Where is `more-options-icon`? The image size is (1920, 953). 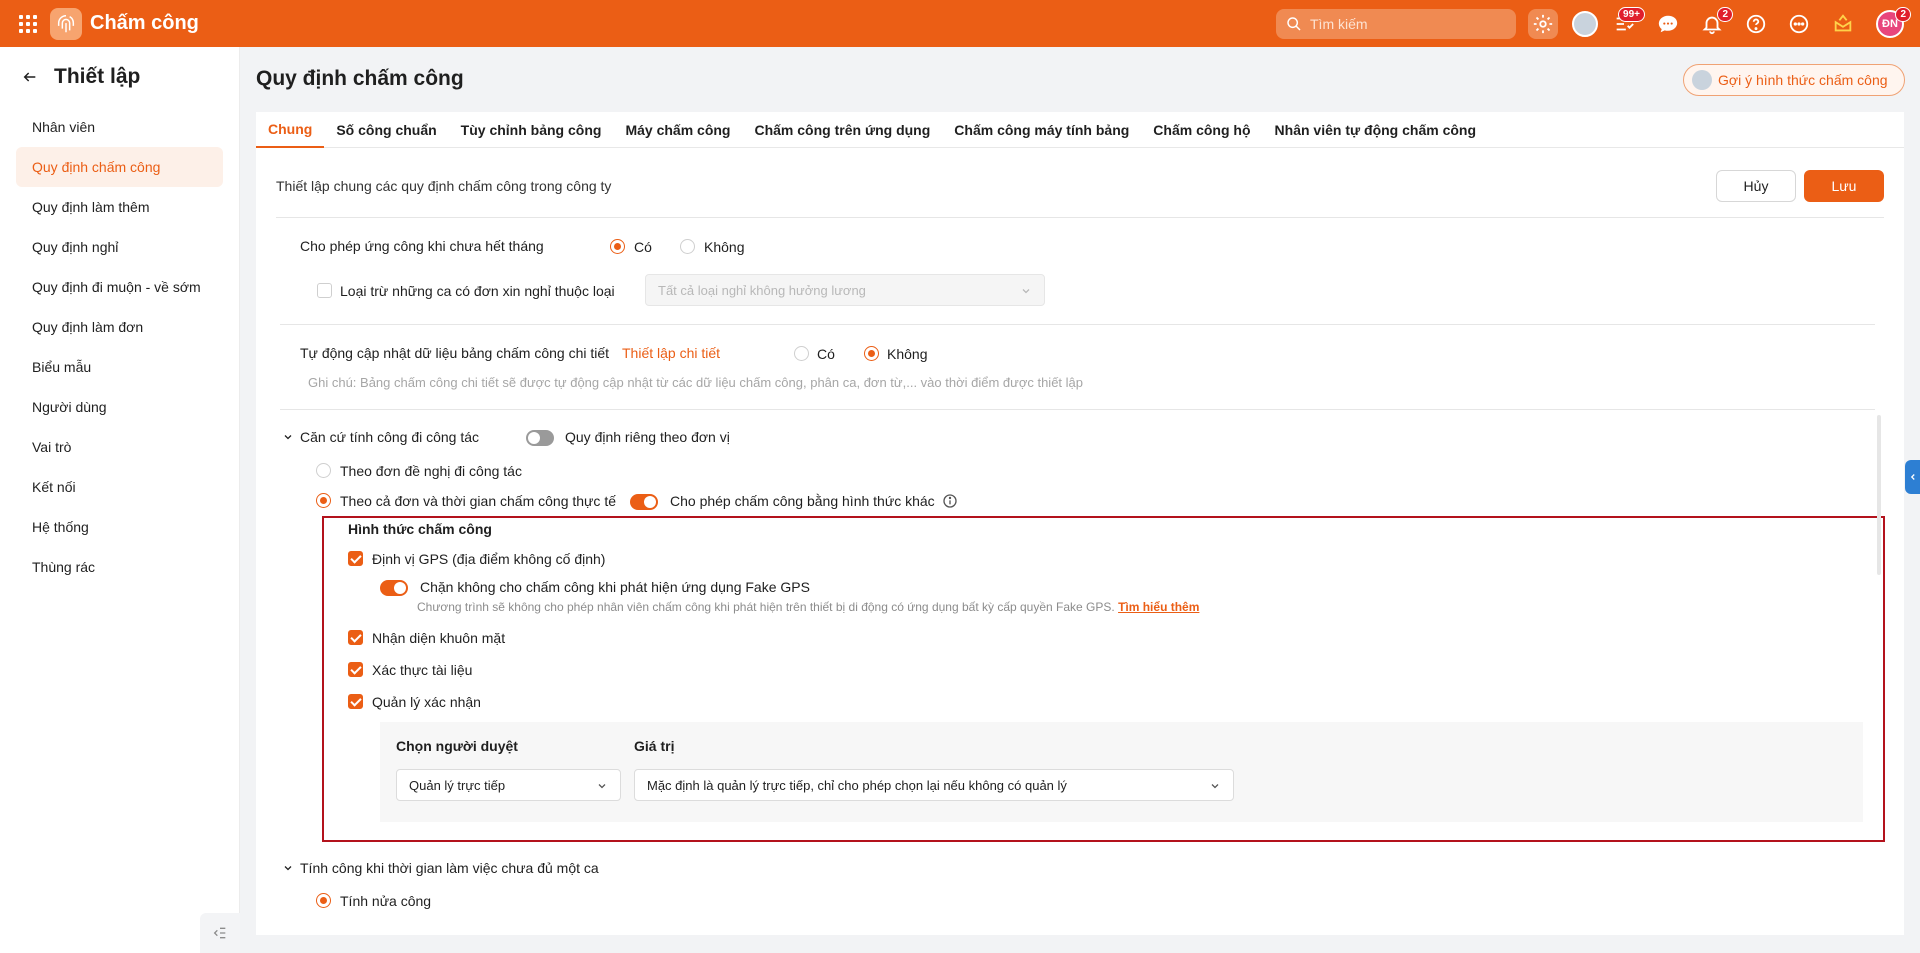 more-options-icon is located at coordinates (1799, 24).